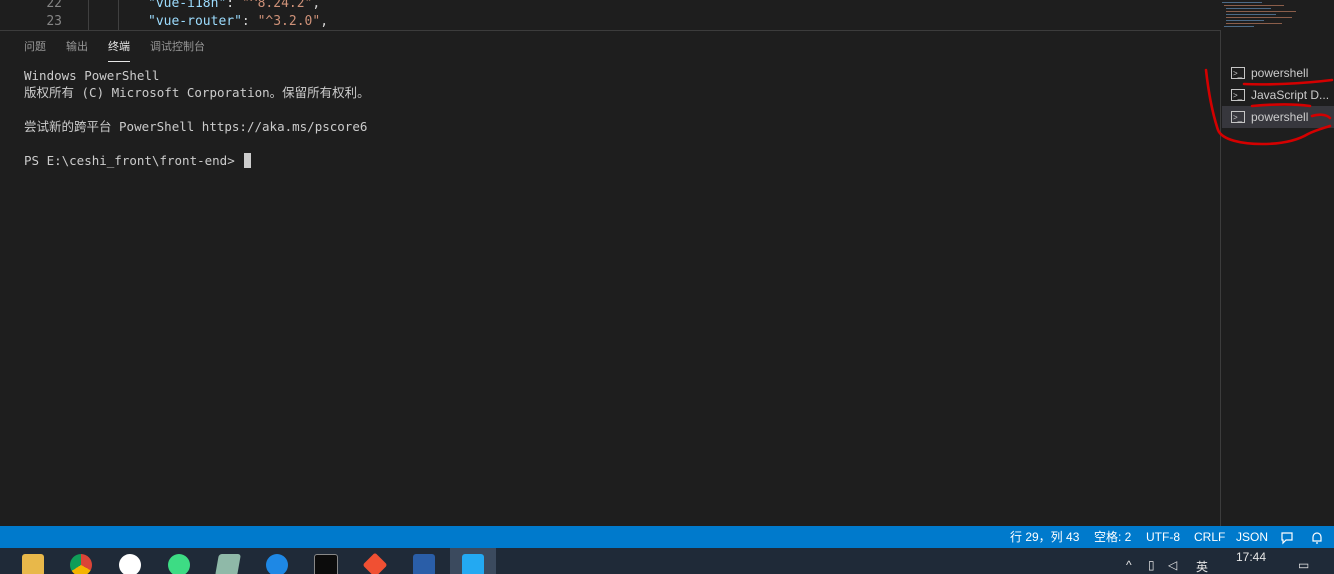  I want to click on vscode-icon, so click(473, 564).